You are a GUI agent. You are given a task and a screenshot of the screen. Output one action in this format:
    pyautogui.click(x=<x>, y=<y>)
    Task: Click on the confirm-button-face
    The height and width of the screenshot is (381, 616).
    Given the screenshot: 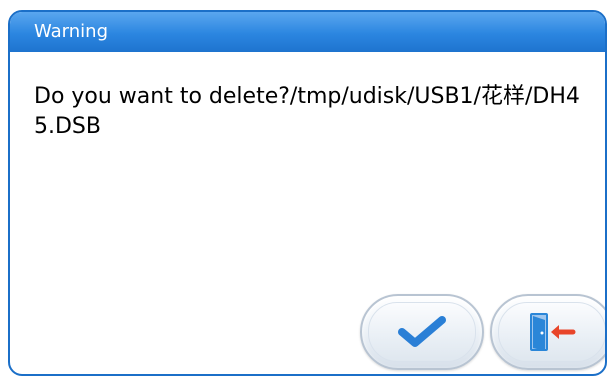 What is the action you would take?
    pyautogui.click(x=422, y=332)
    